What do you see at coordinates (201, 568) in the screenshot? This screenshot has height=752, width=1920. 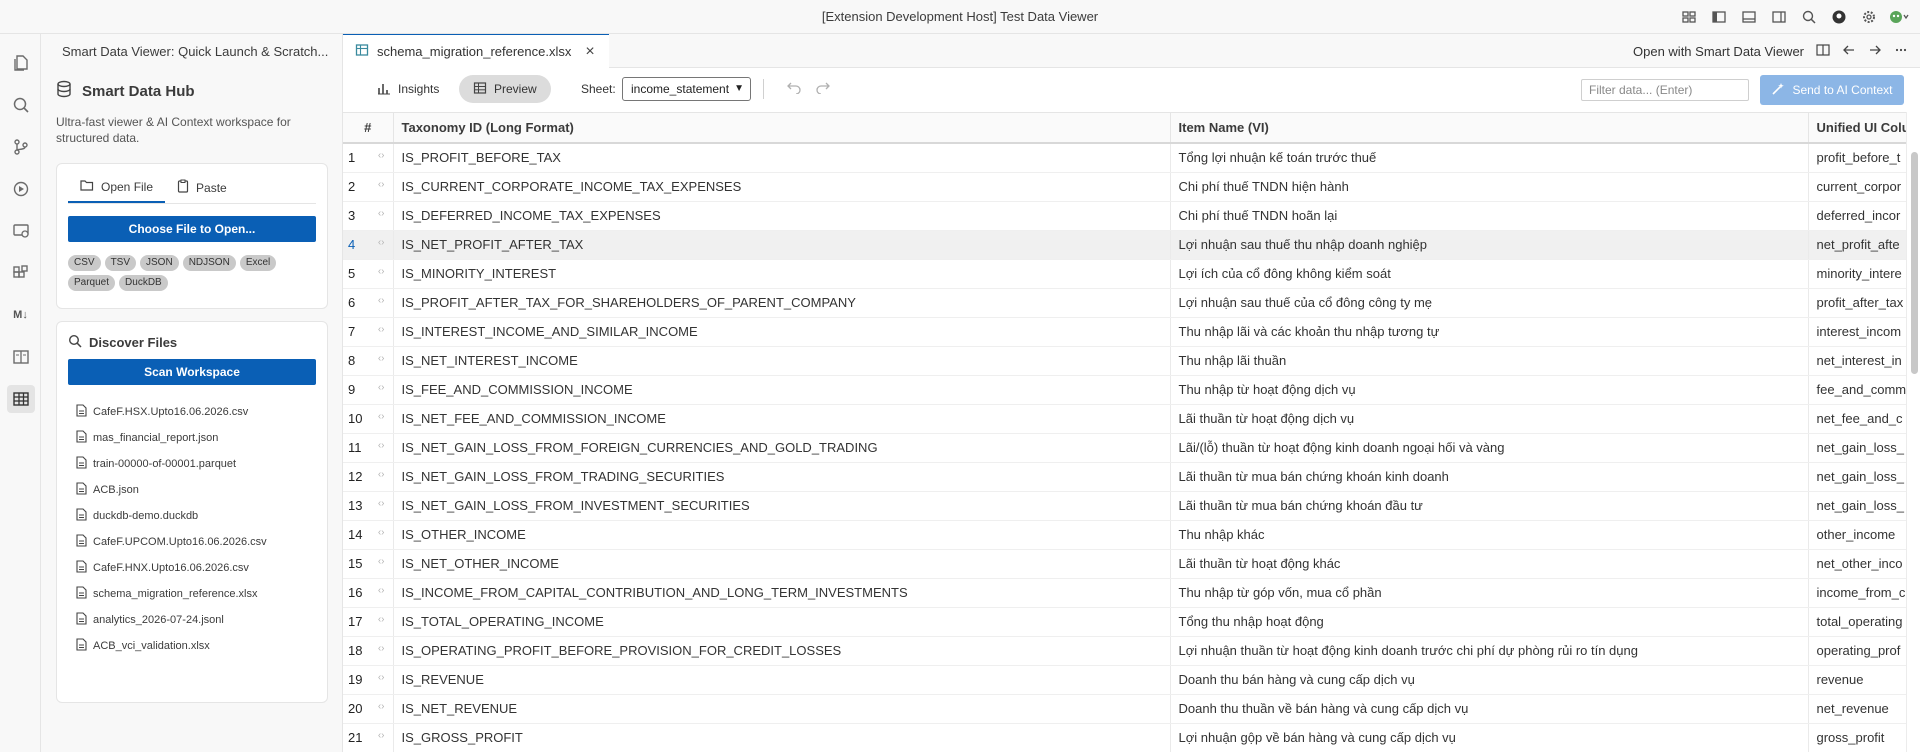 I see `list-item: CafeF.HNX.Upto16.06.2026.csv` at bounding box center [201, 568].